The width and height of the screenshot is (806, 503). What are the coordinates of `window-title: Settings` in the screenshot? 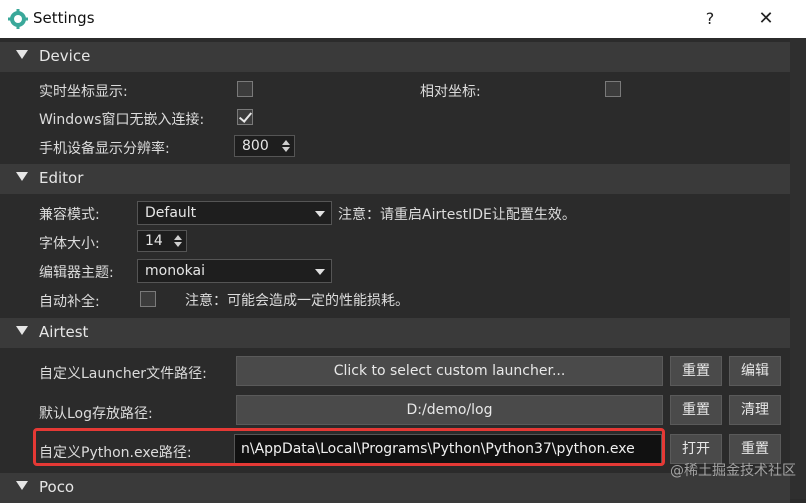 It's located at (64, 18).